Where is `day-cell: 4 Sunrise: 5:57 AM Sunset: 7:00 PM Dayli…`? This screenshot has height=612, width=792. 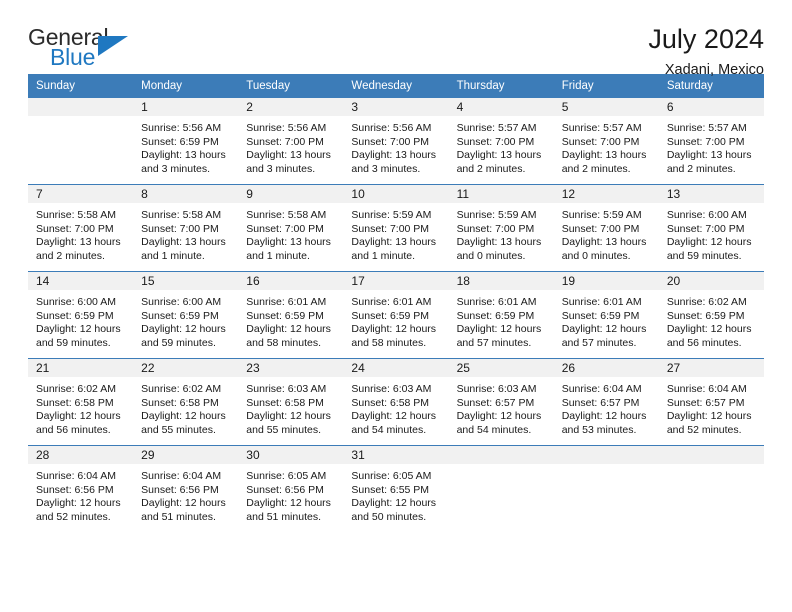
day-cell: 4 Sunrise: 5:57 AM Sunset: 7:00 PM Dayli… is located at coordinates (501, 141).